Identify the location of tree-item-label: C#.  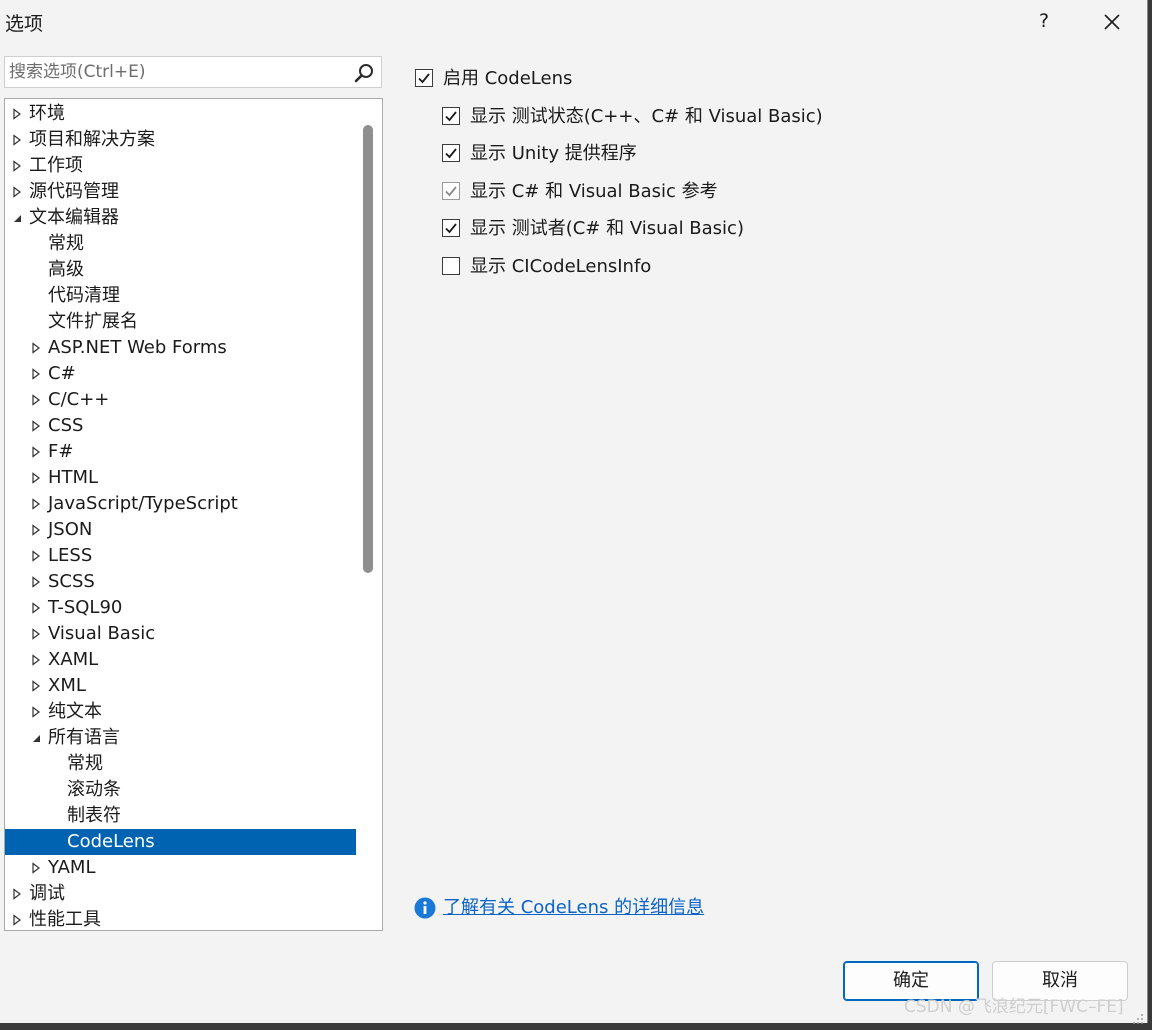
(62, 373).